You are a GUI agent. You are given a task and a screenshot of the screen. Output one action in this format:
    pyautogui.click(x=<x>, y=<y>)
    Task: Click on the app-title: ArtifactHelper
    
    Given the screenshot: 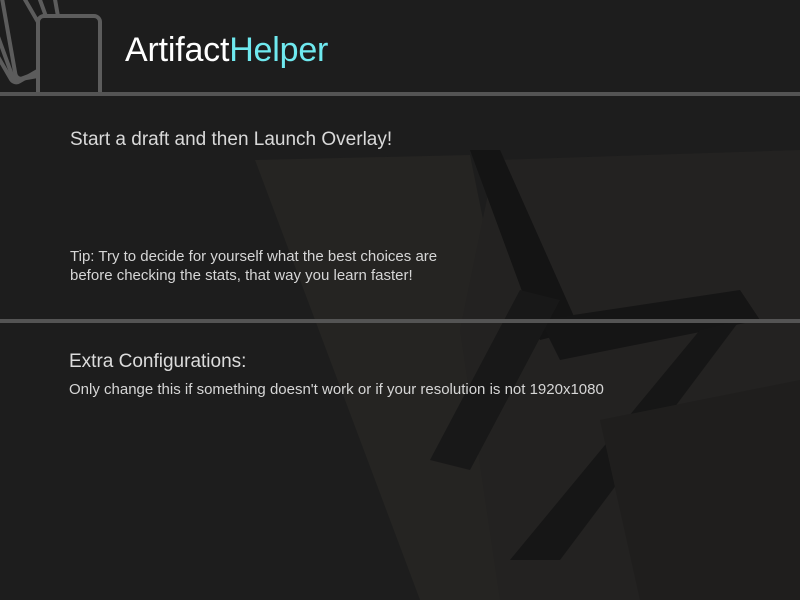 What is the action you would take?
    pyautogui.click(x=226, y=50)
    